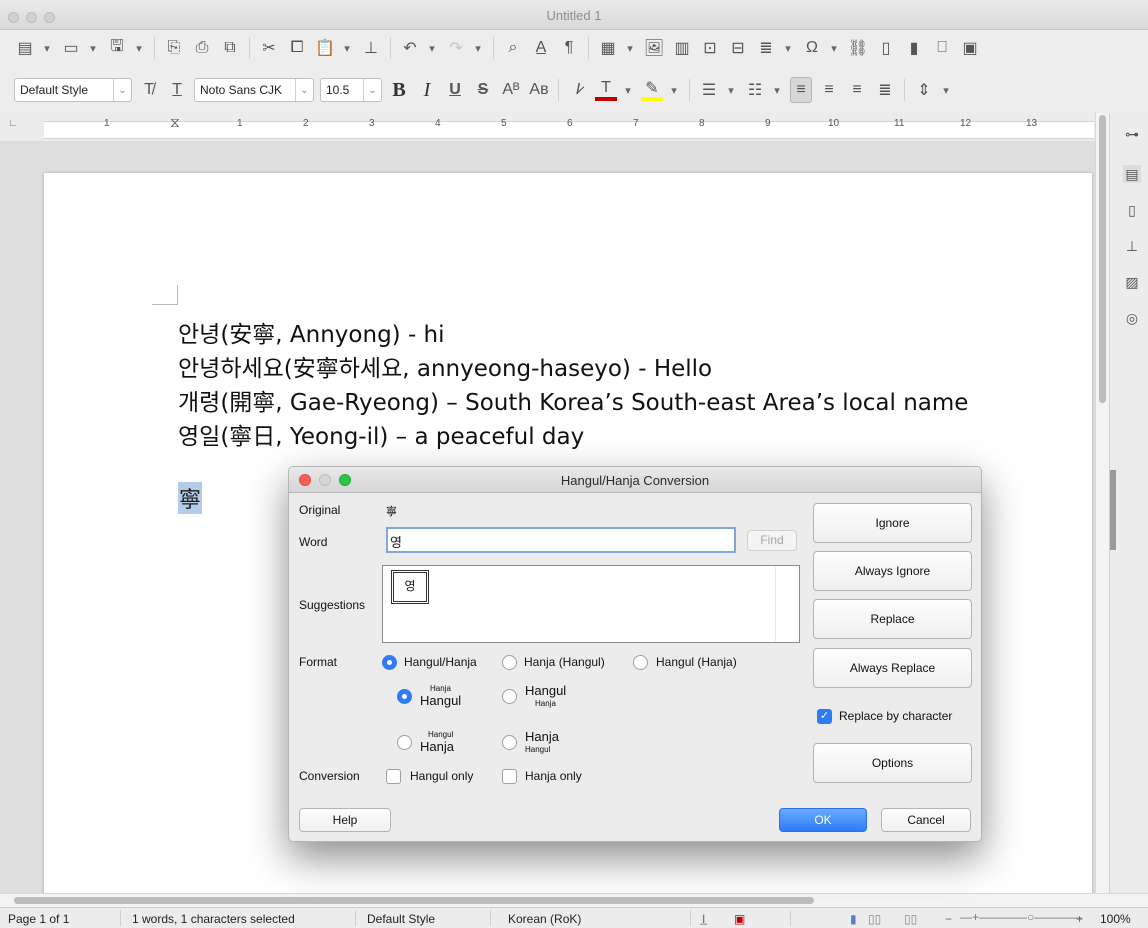  I want to click on insert-bookmark-icon: ⎕, so click(942, 48).